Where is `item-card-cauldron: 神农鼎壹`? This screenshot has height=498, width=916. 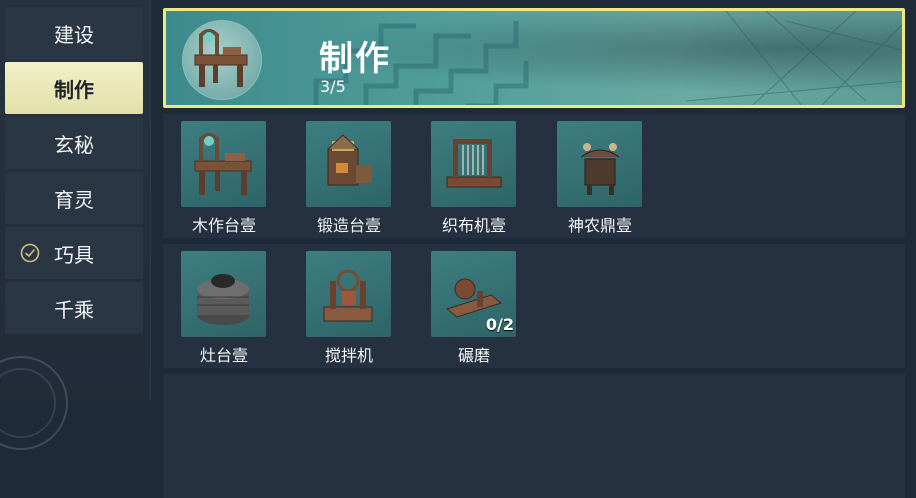
item-card-cauldron: 神农鼎壹 is located at coordinates (597, 174).